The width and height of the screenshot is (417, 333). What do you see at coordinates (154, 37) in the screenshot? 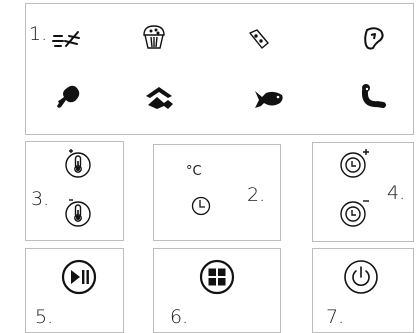
I see `baking-icon` at bounding box center [154, 37].